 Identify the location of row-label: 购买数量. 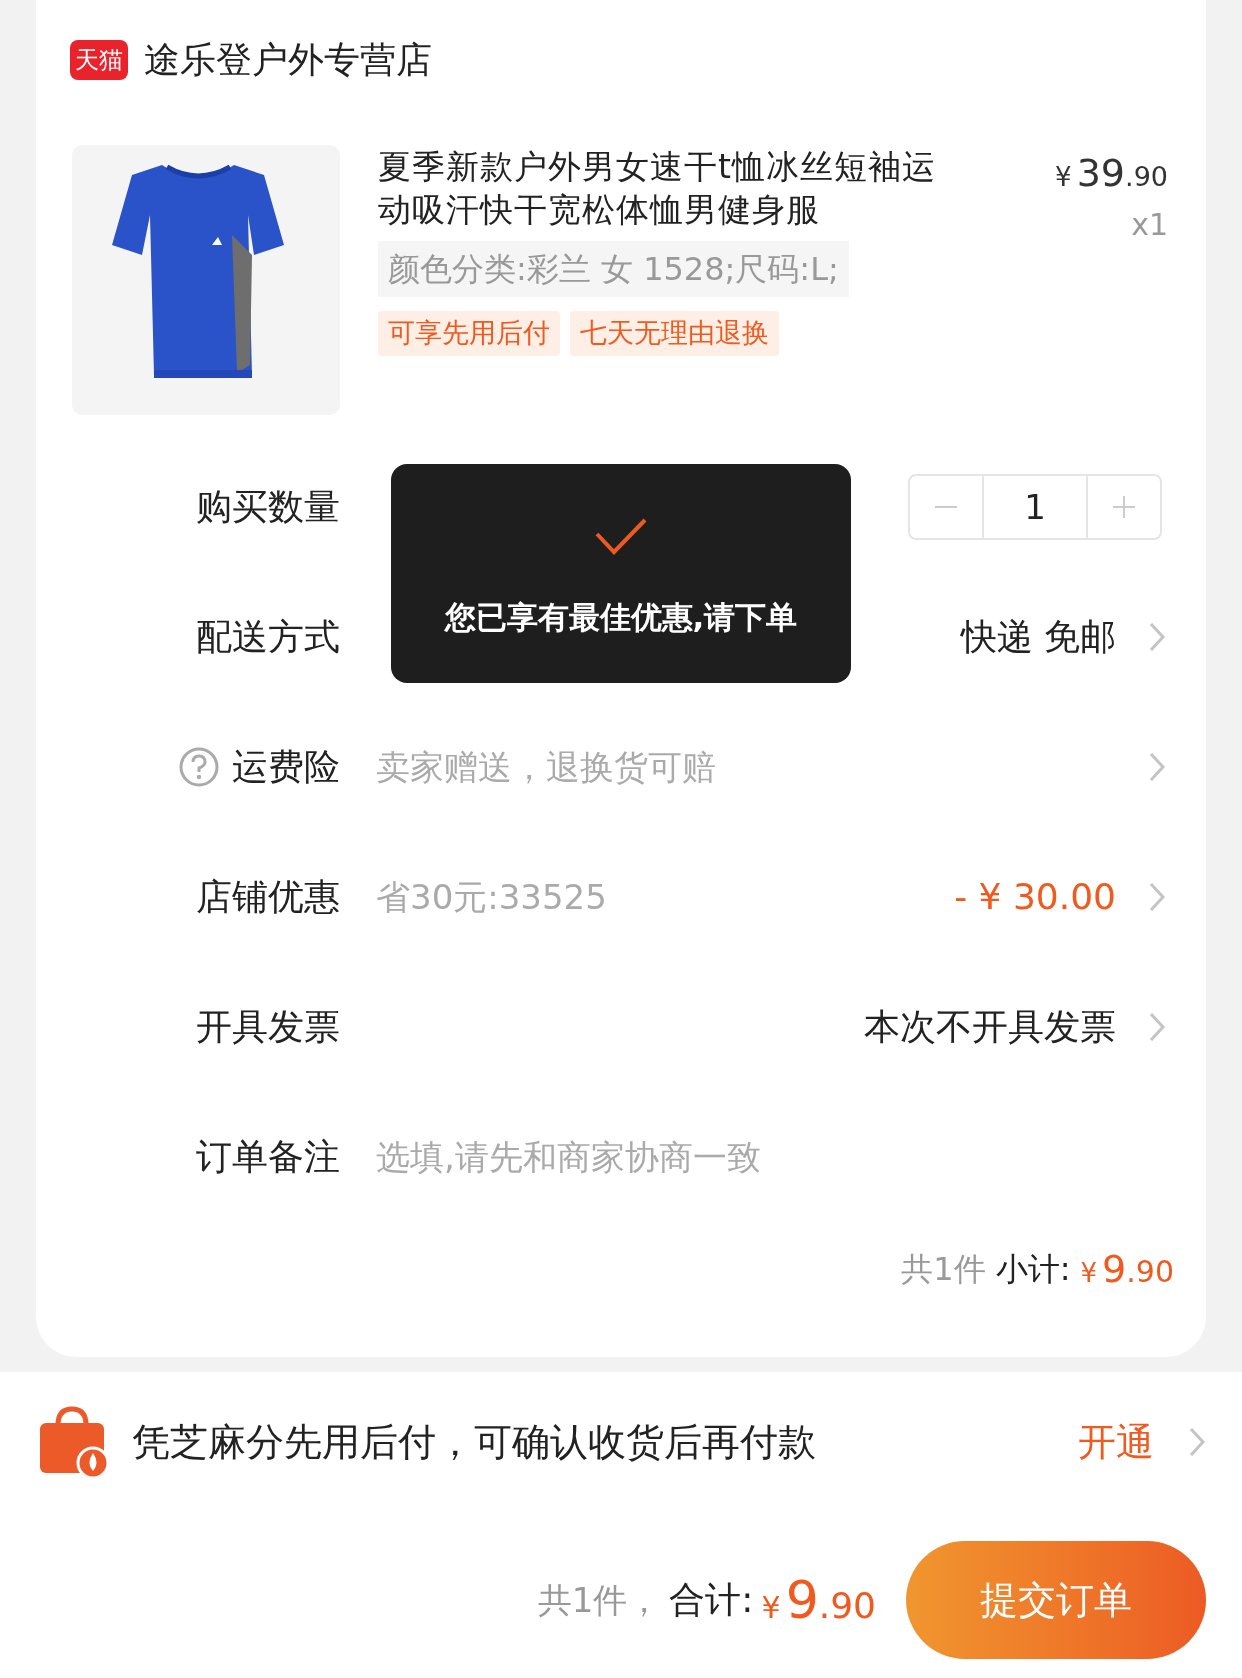
(268, 507).